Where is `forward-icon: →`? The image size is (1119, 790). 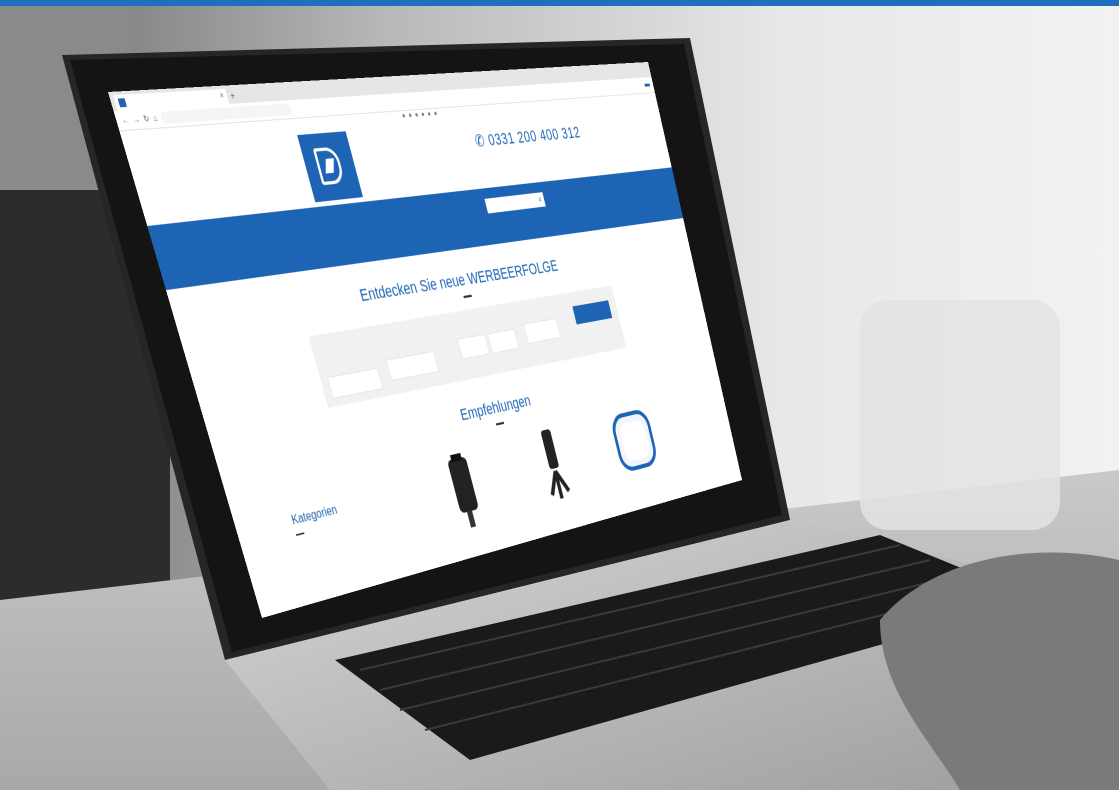 forward-icon: → is located at coordinates (136, 120).